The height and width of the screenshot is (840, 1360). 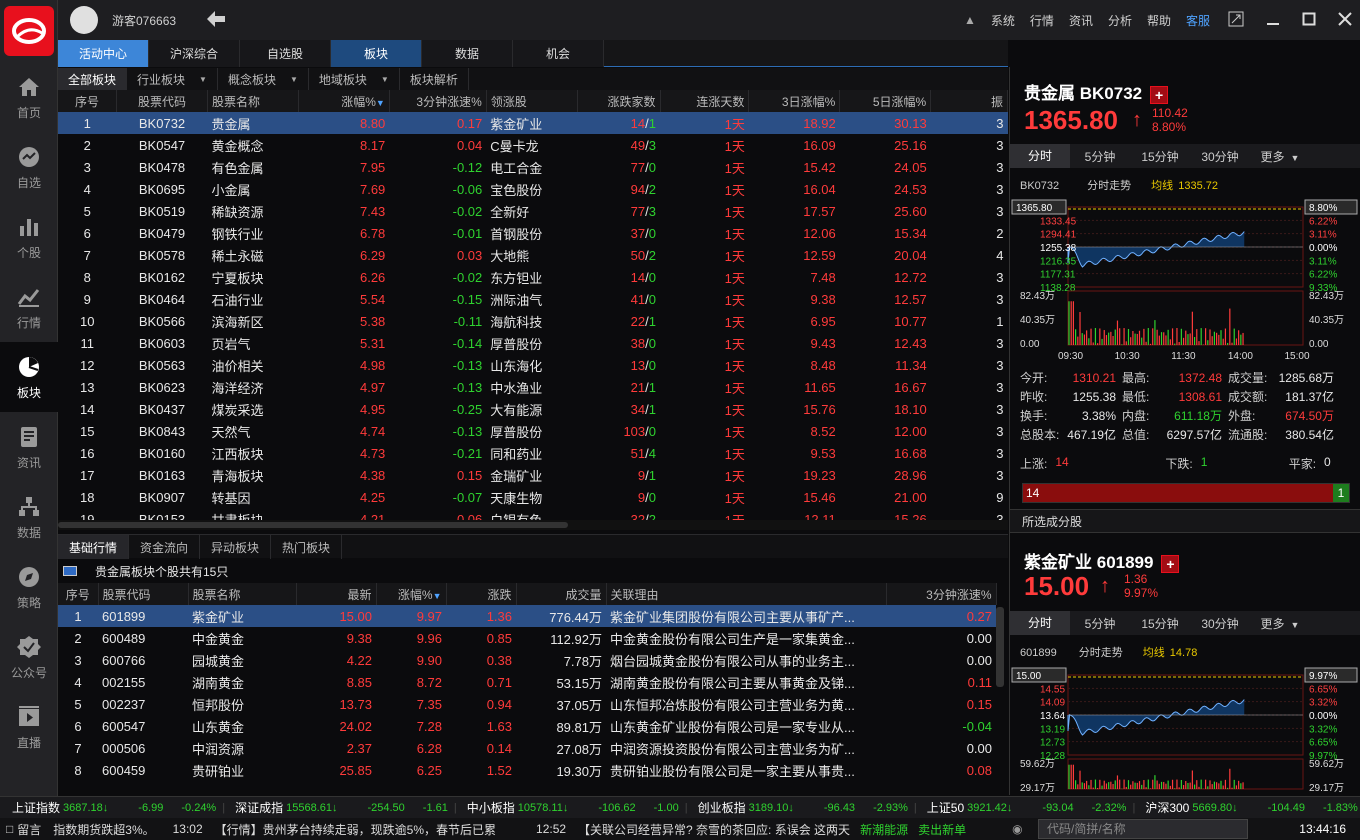 I want to click on column-header: 成交量, so click(x=561, y=594).